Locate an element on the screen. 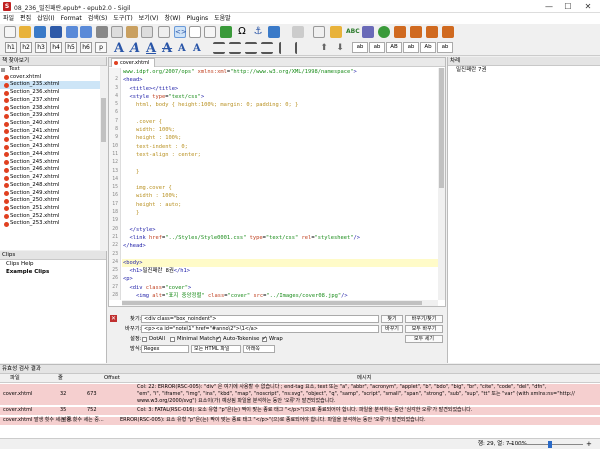 The width and height of the screenshot is (600, 449). menu-plugins: Plugins is located at coordinates (198, 18).